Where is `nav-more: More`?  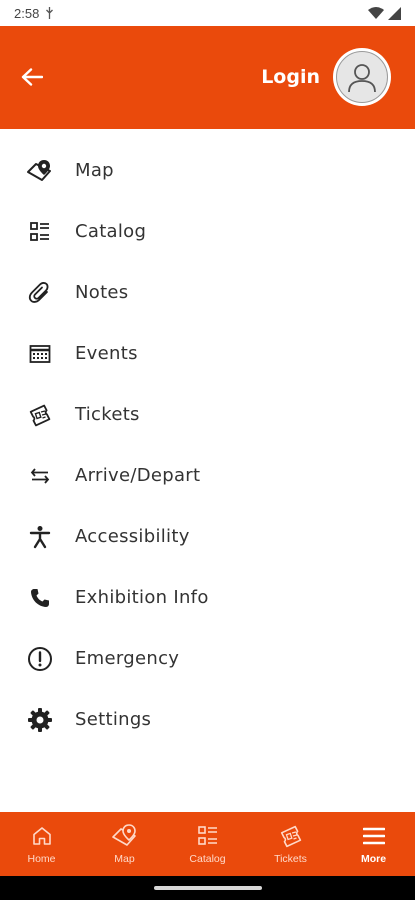 nav-more: More is located at coordinates (373, 844).